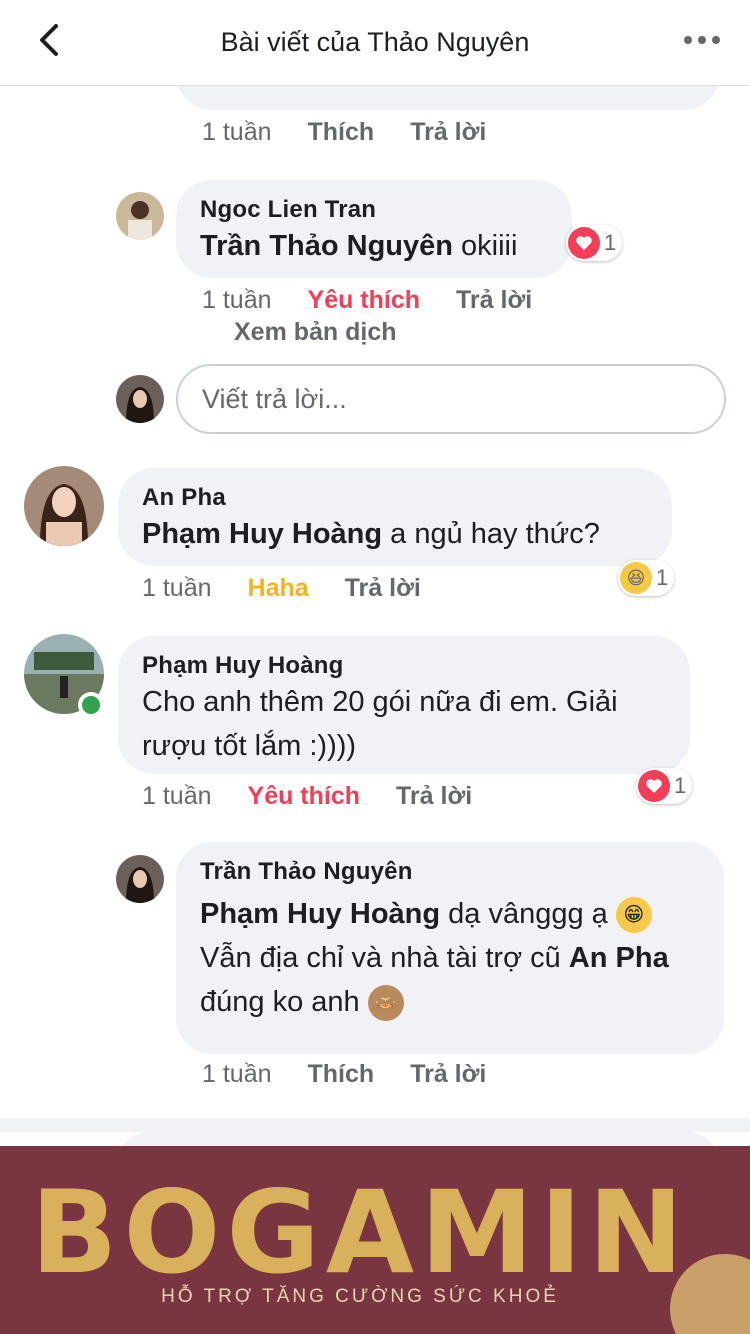 The height and width of the screenshot is (1334, 750). I want to click on see-translation-link: Xem bản dịch, so click(315, 332).